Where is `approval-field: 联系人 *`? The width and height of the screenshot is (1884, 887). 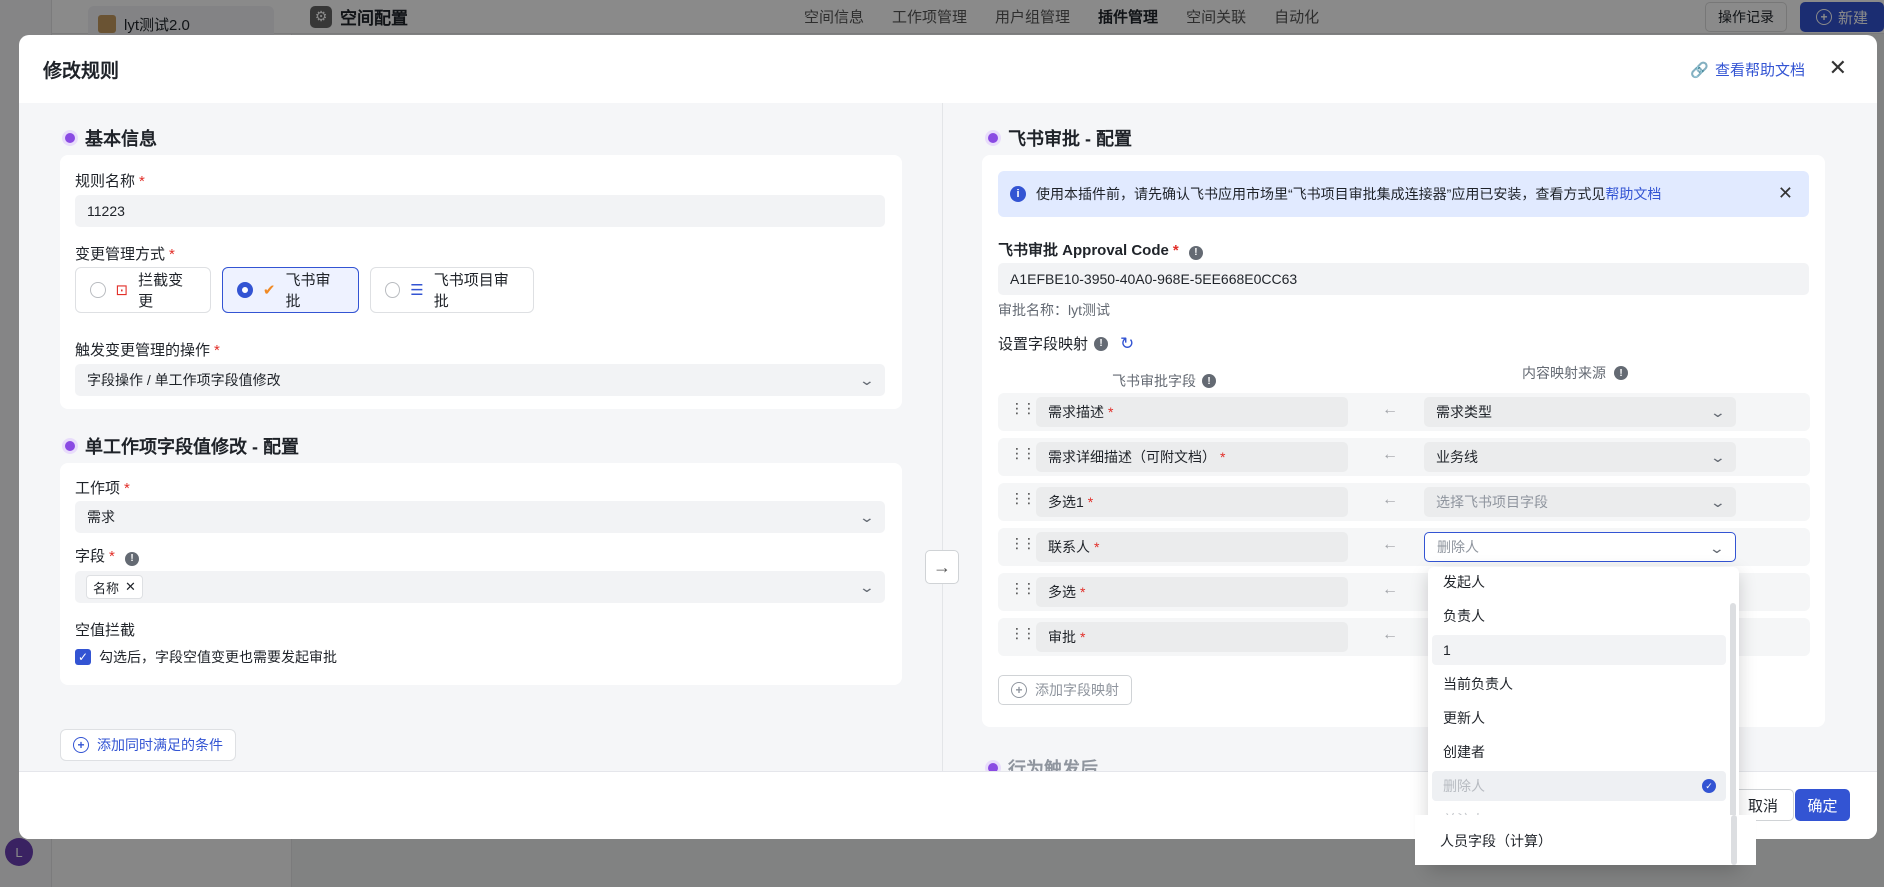 approval-field: 联系人 * is located at coordinates (1192, 547).